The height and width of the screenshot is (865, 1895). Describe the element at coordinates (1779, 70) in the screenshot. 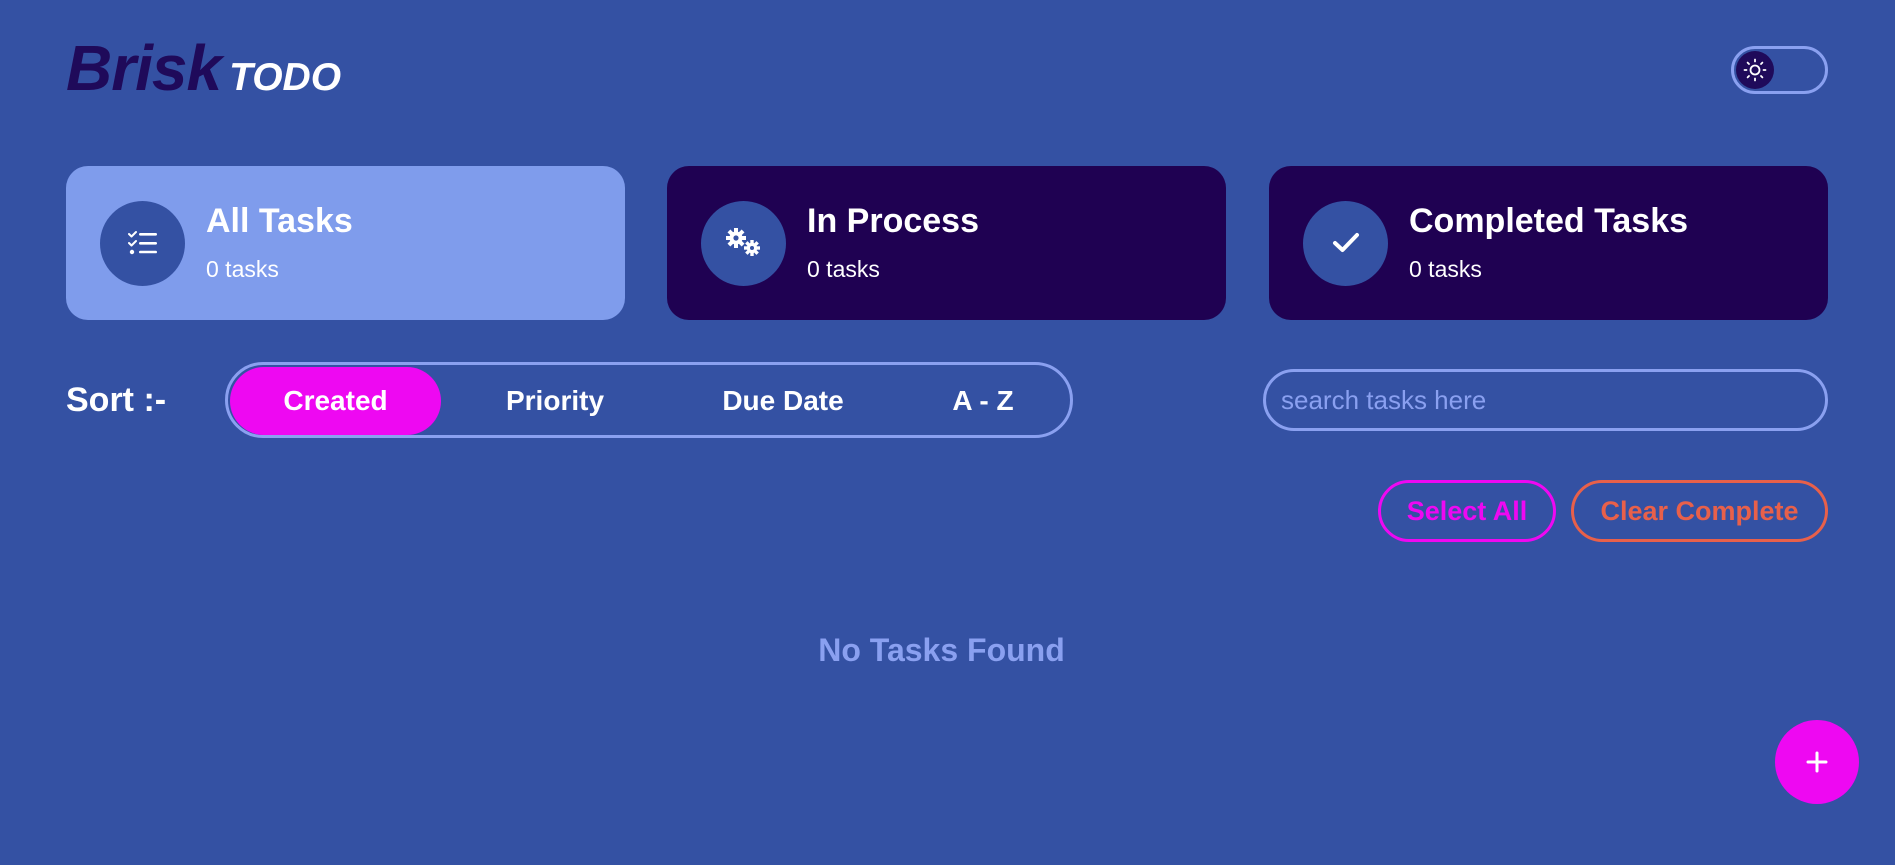

I see `theme-toggle` at that location.